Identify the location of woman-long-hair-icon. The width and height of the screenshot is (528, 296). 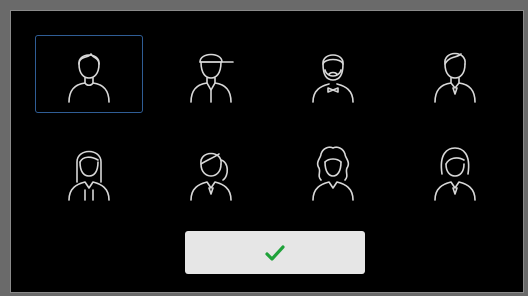
(89, 175).